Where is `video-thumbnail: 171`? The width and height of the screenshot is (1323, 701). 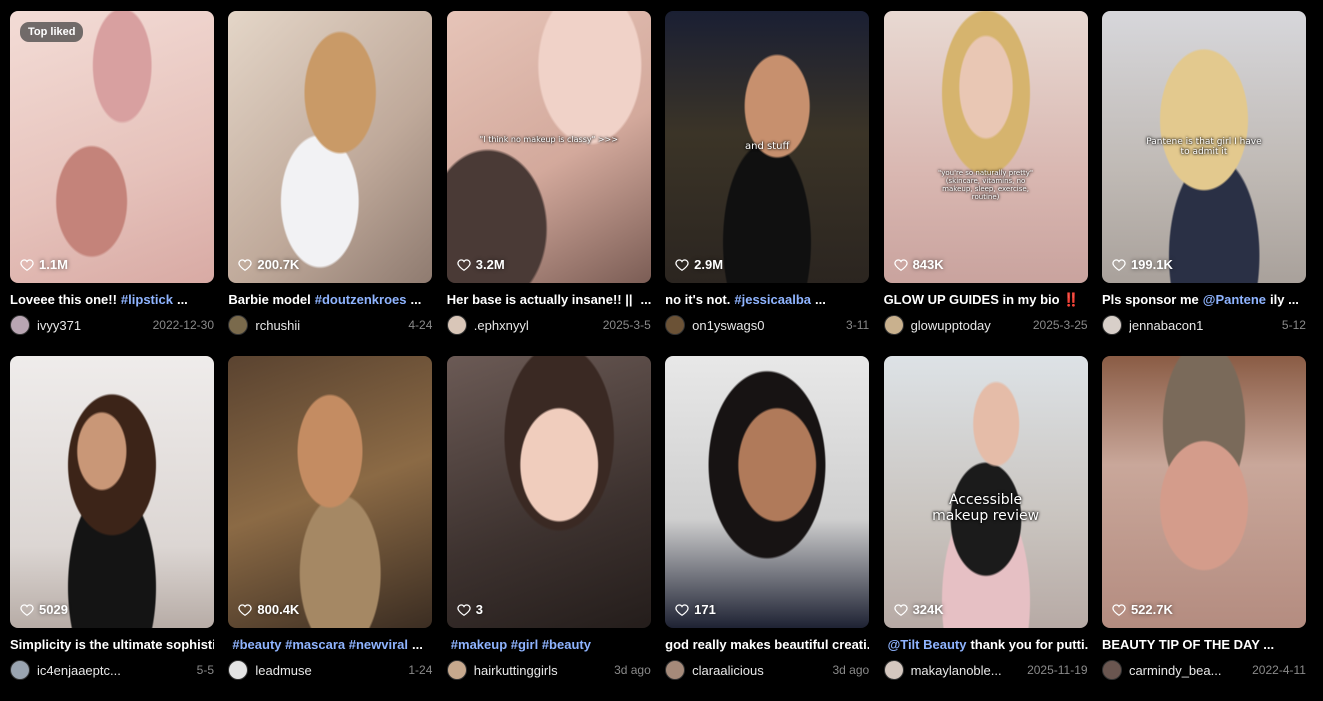 video-thumbnail: 171 is located at coordinates (767, 492).